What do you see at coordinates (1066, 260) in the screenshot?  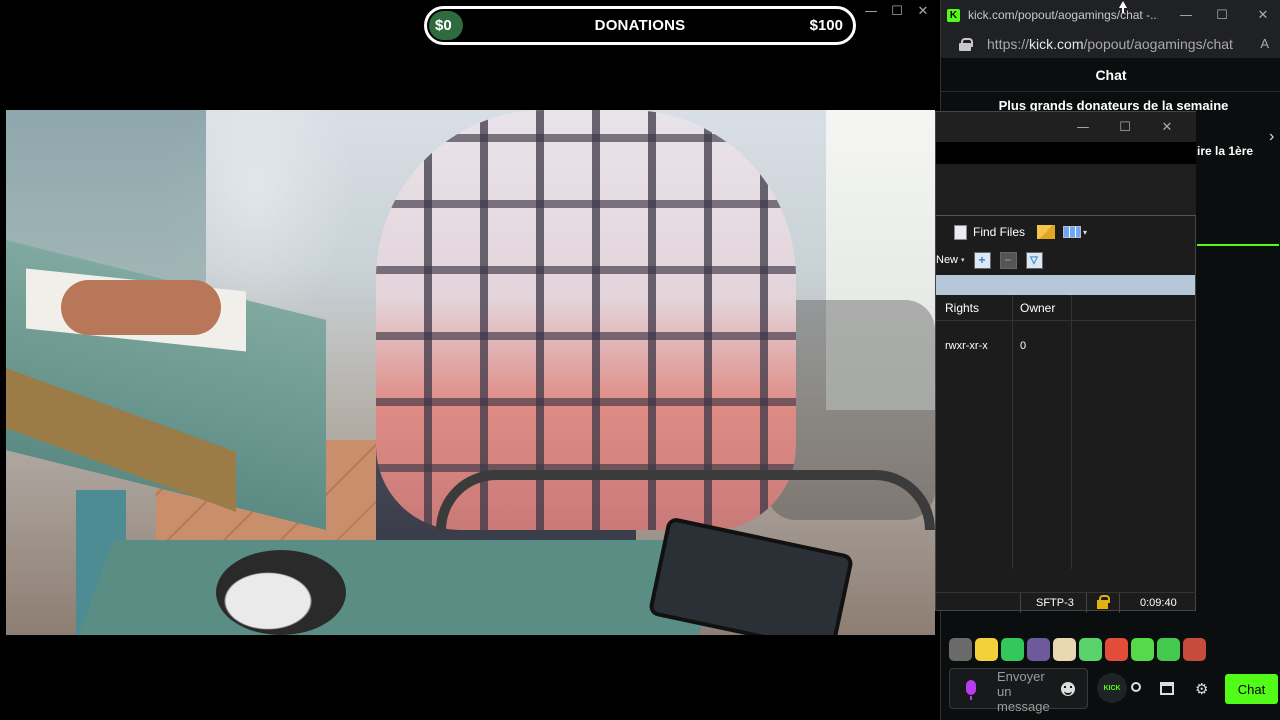 I see `sftp-toolbar-secondary: New ▾ + − ▽` at bounding box center [1066, 260].